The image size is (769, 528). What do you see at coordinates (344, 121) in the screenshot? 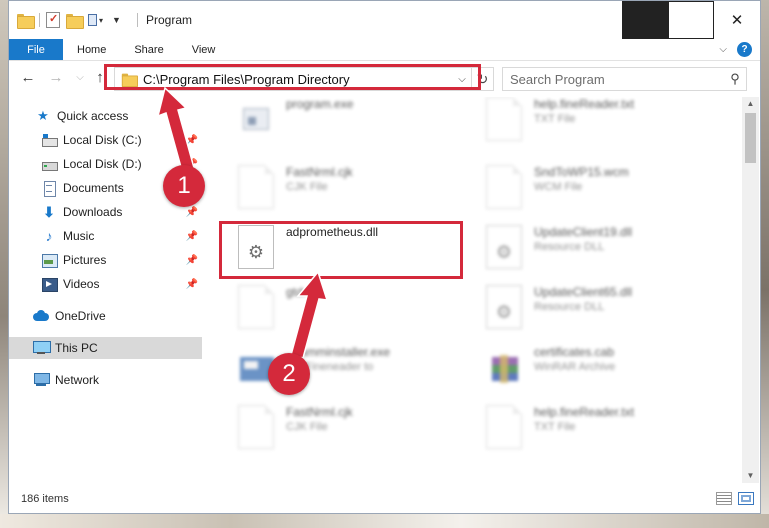
I see `file-item: program.exe` at bounding box center [344, 121].